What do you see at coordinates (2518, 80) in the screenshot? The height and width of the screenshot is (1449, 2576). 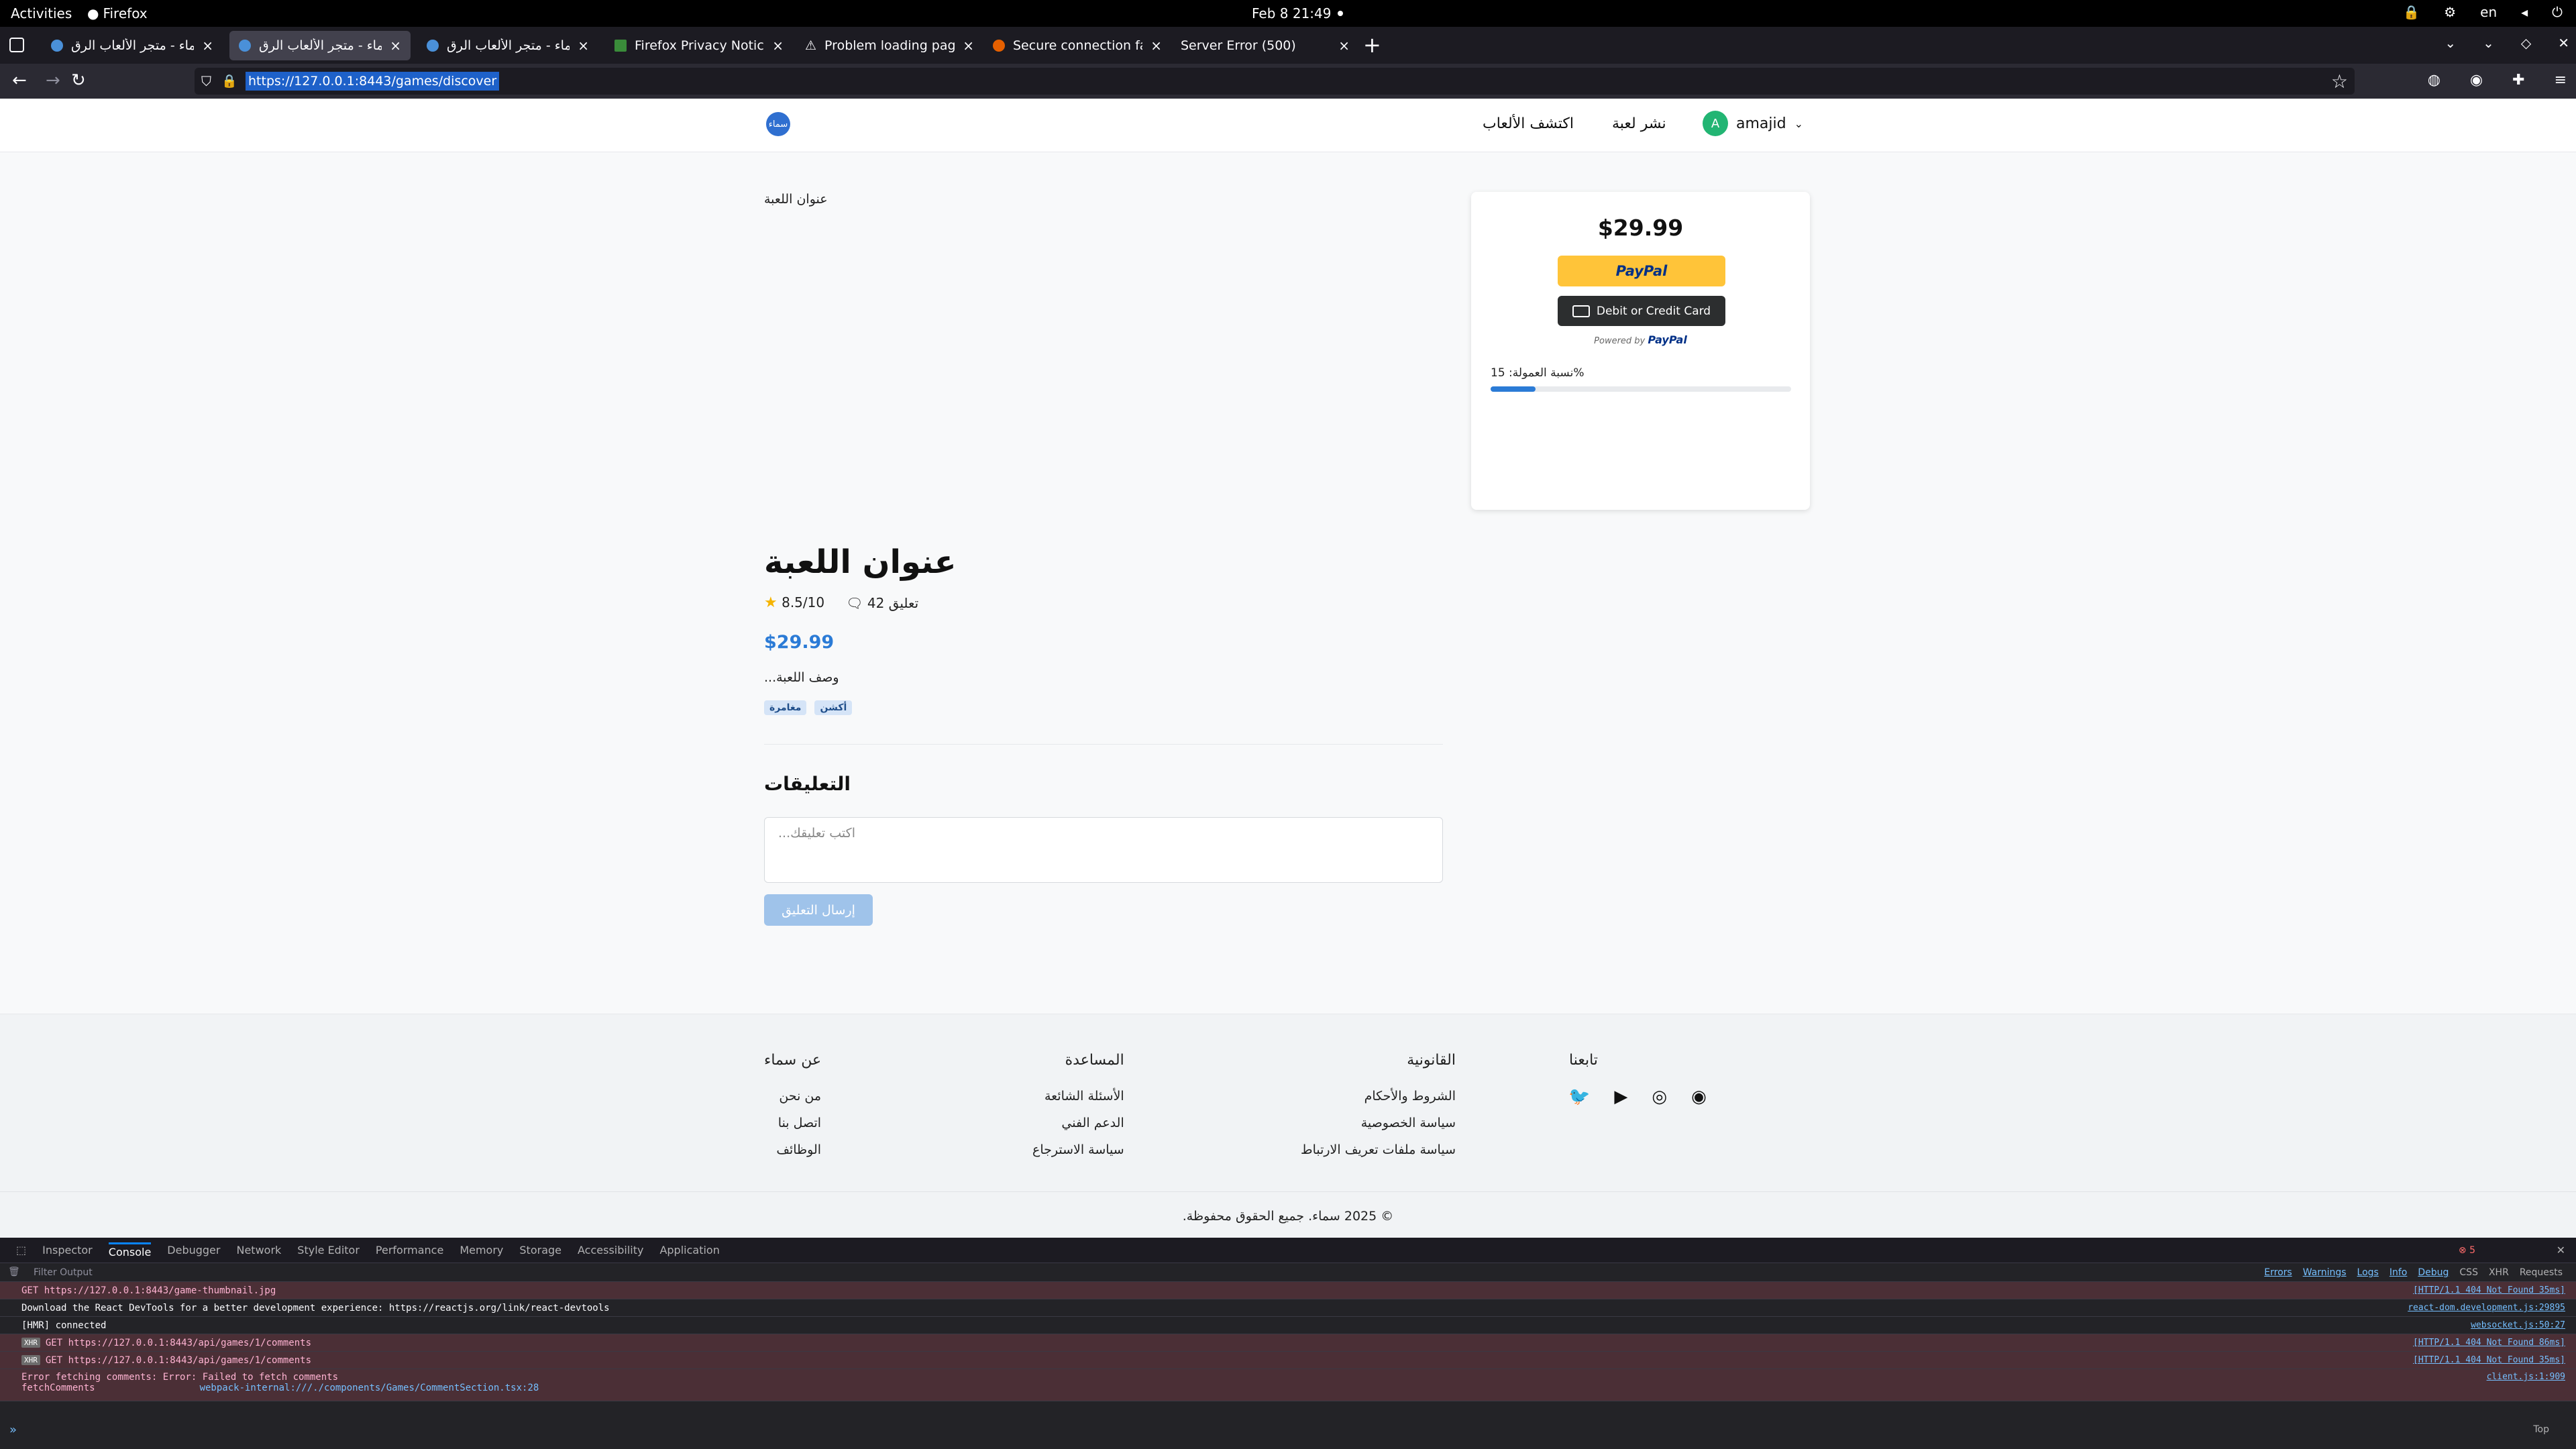 I see `extensions-icon: ✚` at bounding box center [2518, 80].